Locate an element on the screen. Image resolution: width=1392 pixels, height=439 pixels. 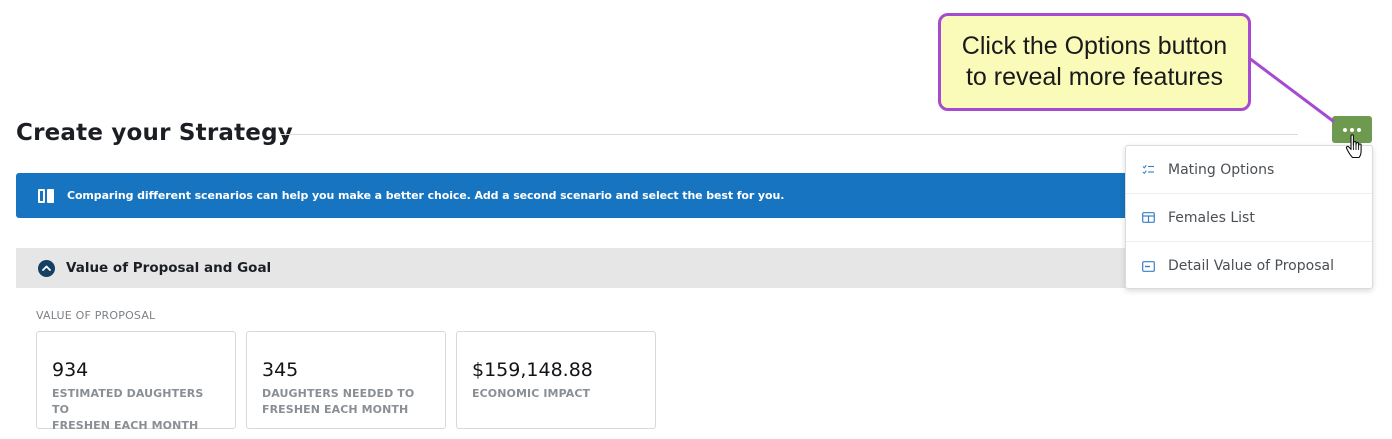
menu-item-mating-options: Mating Options is located at coordinates (1249, 170).